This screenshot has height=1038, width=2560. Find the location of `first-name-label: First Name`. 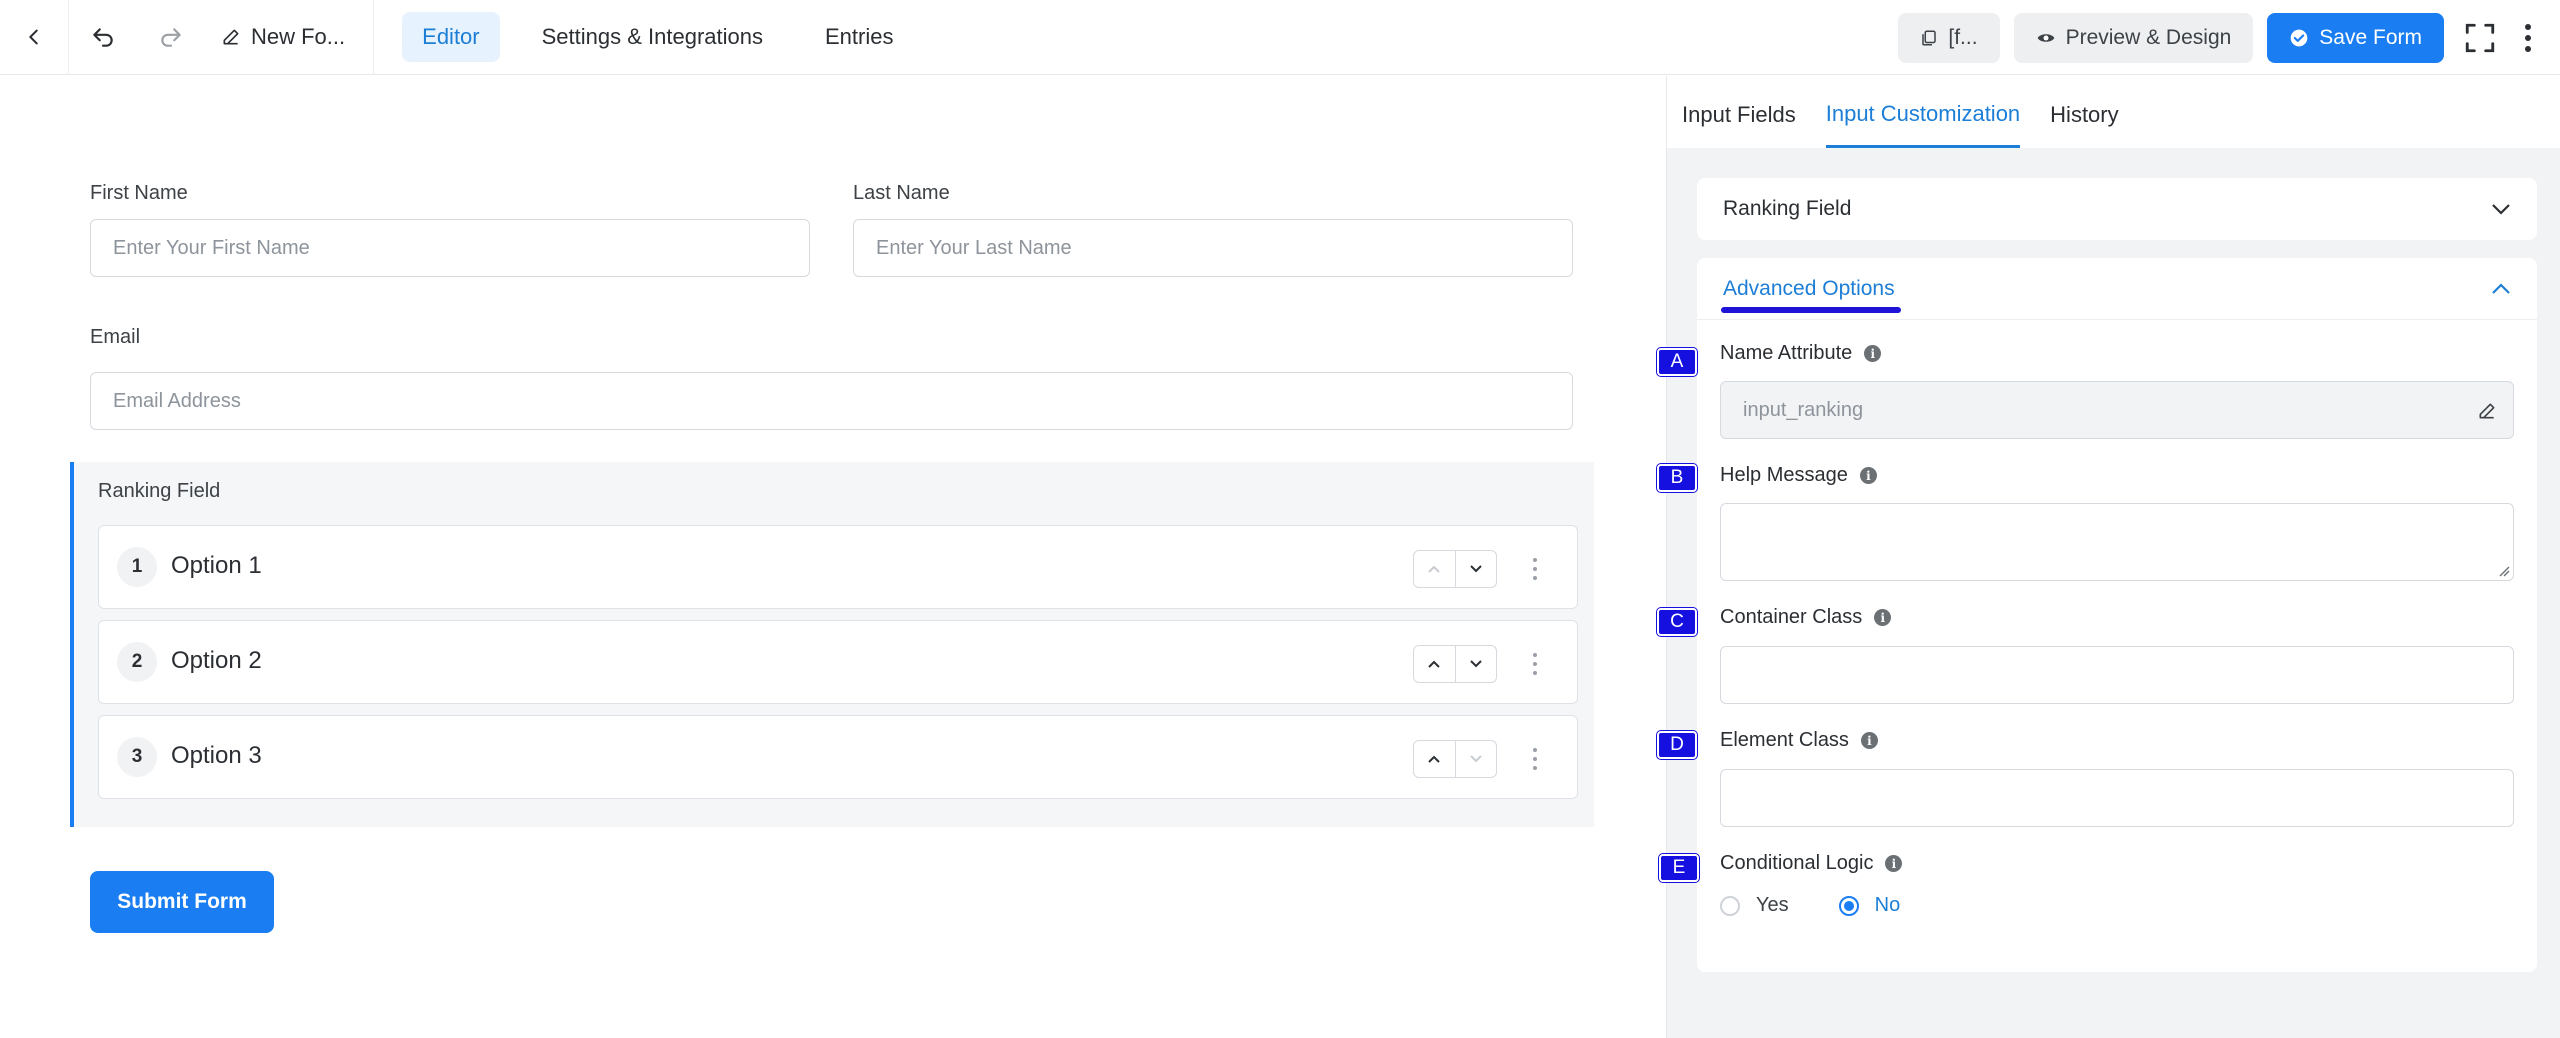

first-name-label: First Name is located at coordinates (139, 193).